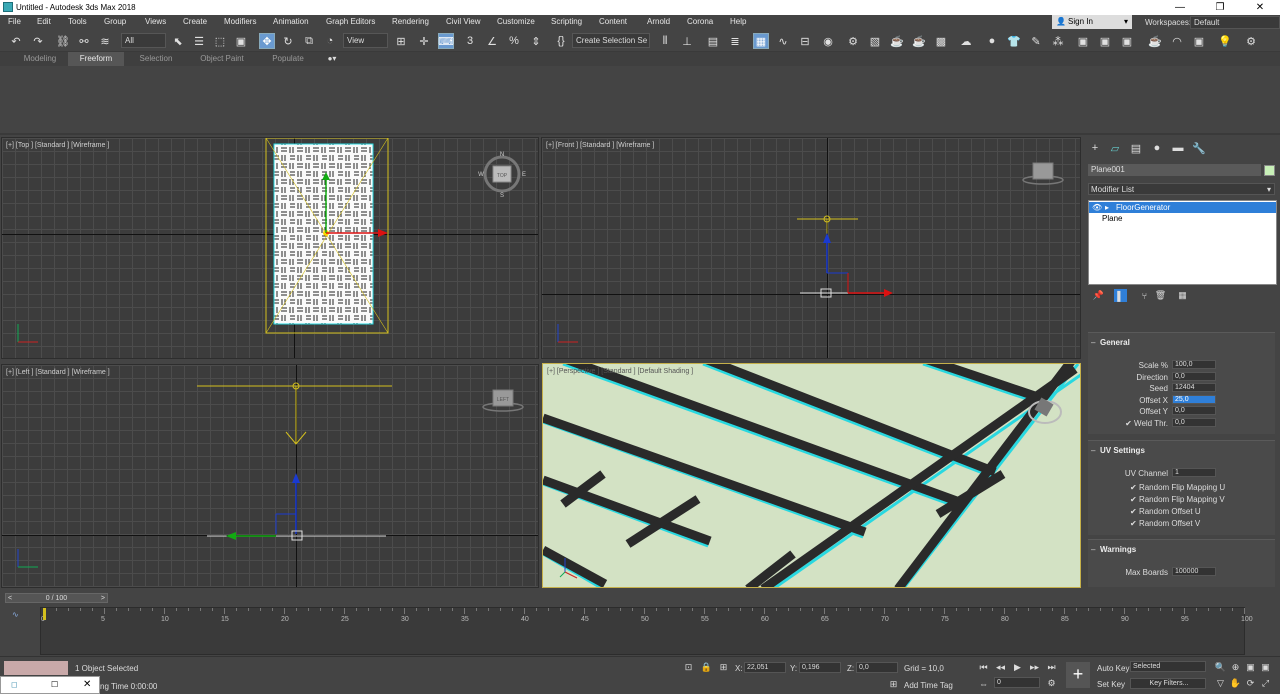  Describe the element at coordinates (713, 41) in the screenshot. I see `scene-explorer-icon: ▤` at that location.